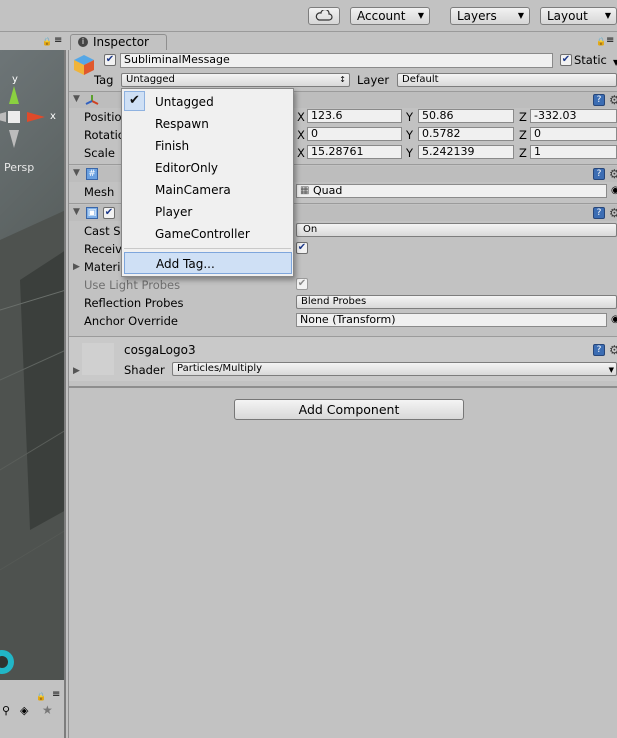 Image resolution: width=617 pixels, height=738 pixels. What do you see at coordinates (302, 248) in the screenshot?
I see `receive-shadows-checkbox: ✔` at bounding box center [302, 248].